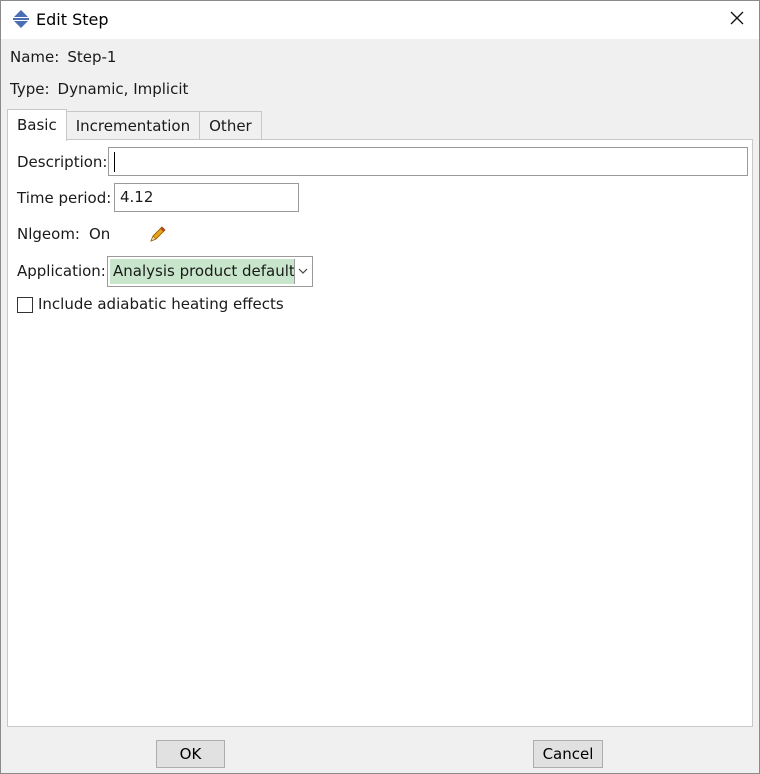 Image resolution: width=760 pixels, height=774 pixels. What do you see at coordinates (161, 304) in the screenshot?
I see `adiabatic-label: Include adiabatic heating effects` at bounding box center [161, 304].